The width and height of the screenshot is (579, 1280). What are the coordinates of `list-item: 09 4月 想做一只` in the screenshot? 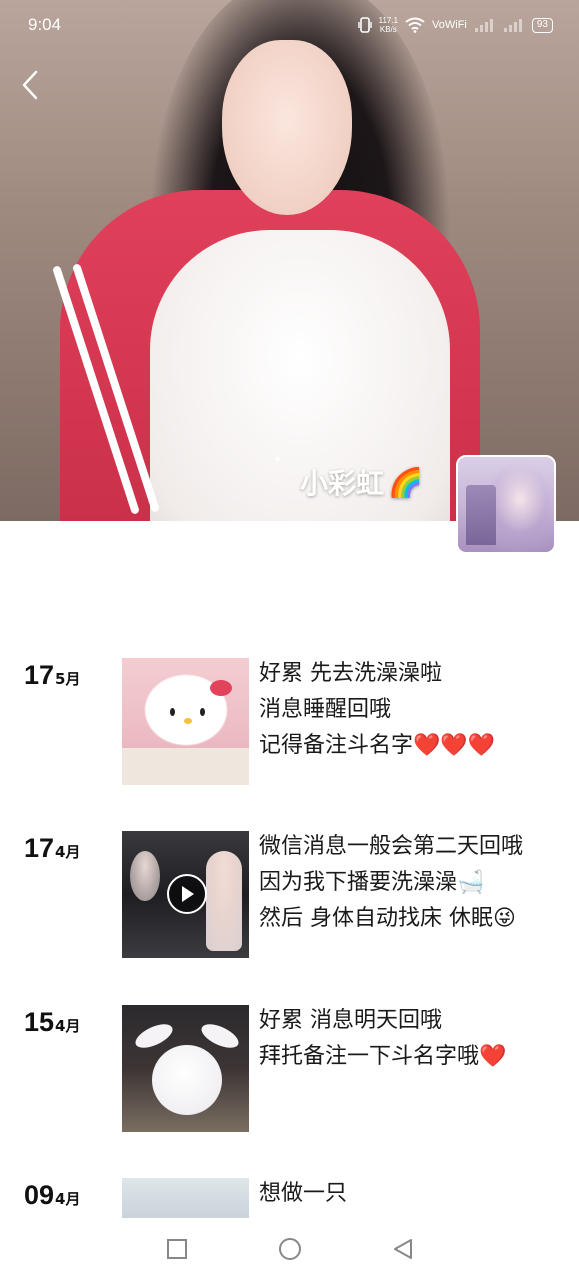 It's located at (289, 1194).